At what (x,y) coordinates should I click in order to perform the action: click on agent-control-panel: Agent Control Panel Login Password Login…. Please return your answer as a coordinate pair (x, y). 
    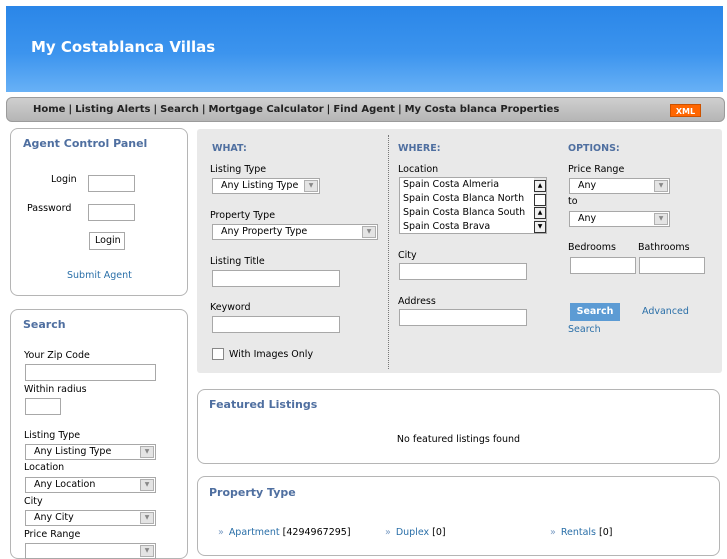
    Looking at the image, I should click on (99, 212).